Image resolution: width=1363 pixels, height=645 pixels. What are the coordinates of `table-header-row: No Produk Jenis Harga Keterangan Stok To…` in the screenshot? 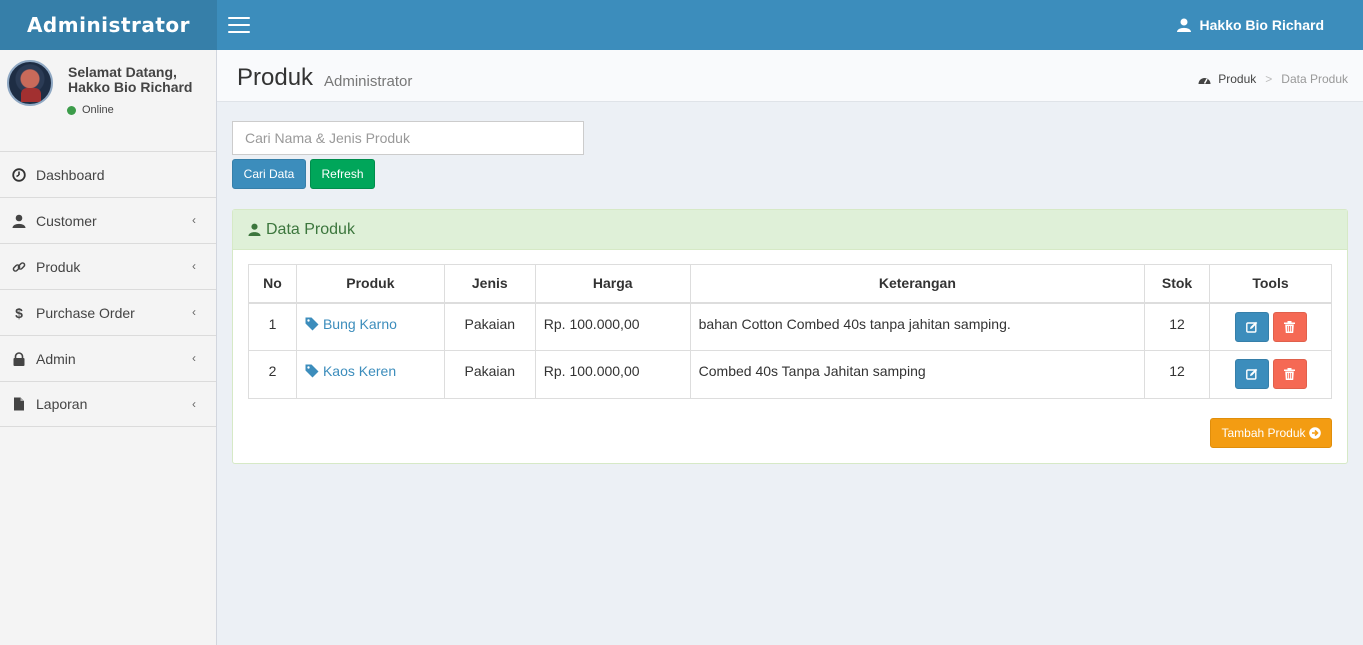 It's located at (790, 284).